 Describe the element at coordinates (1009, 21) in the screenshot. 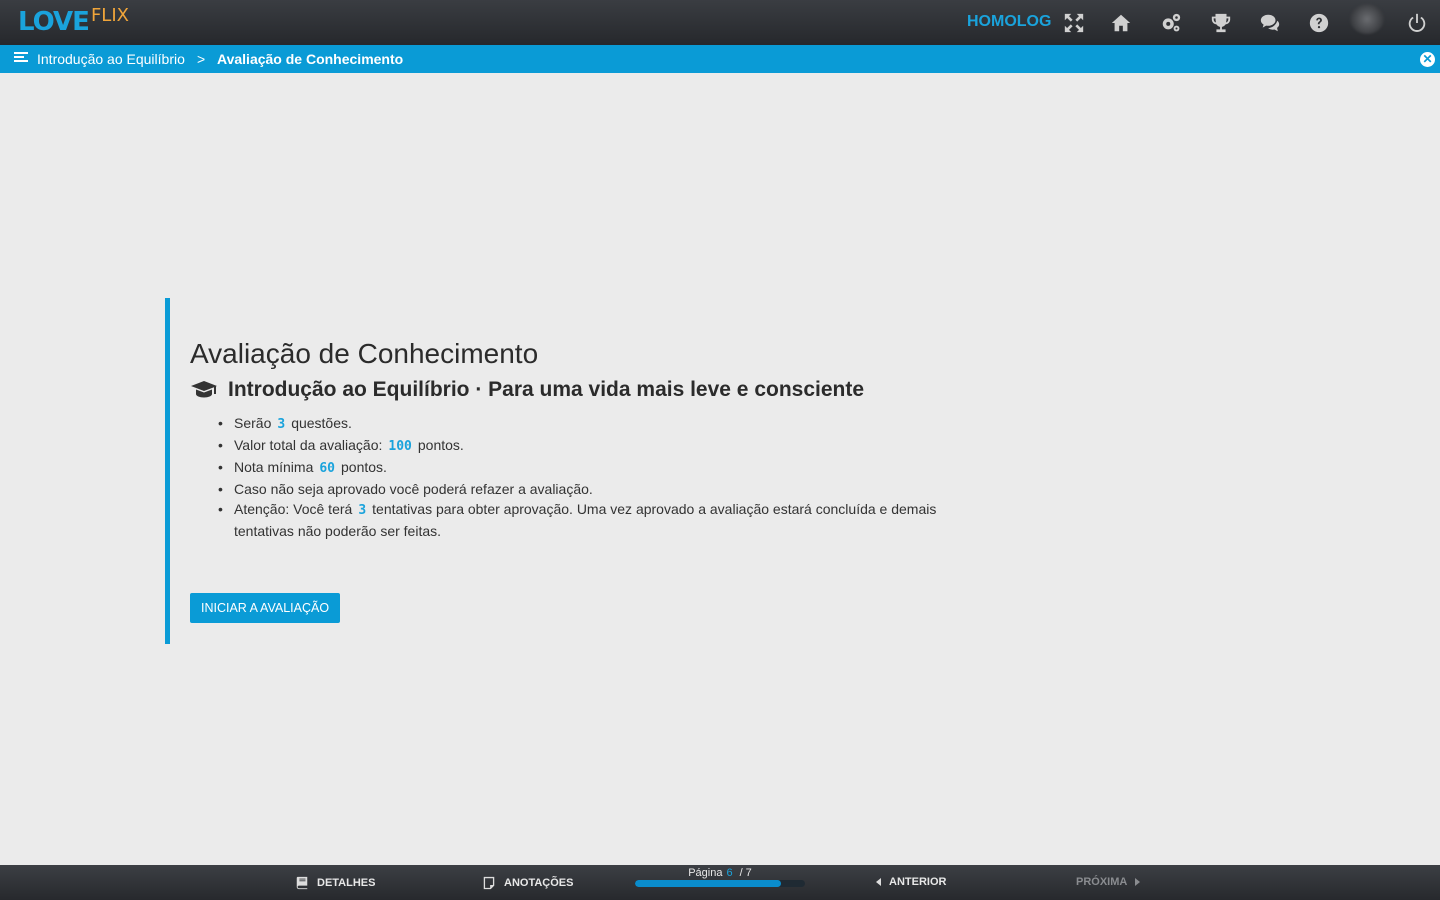

I see `environment-label: HOMOLOG` at that location.